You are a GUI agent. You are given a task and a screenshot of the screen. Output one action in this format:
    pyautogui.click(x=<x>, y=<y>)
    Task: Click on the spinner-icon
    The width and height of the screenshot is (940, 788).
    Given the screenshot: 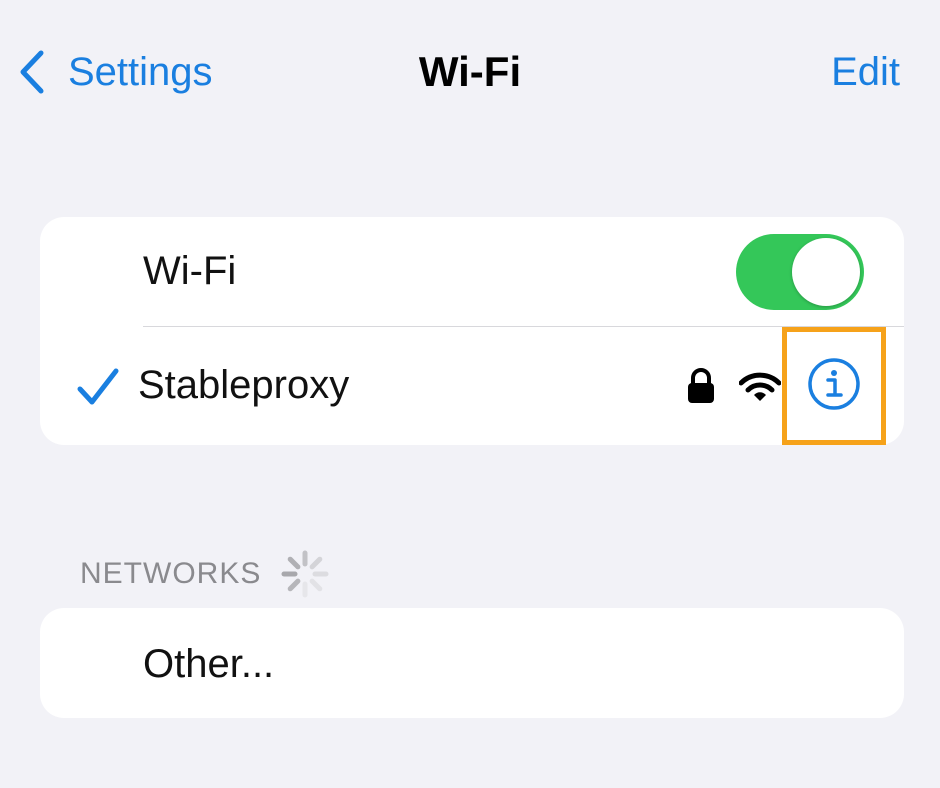 What is the action you would take?
    pyautogui.click(x=305, y=574)
    